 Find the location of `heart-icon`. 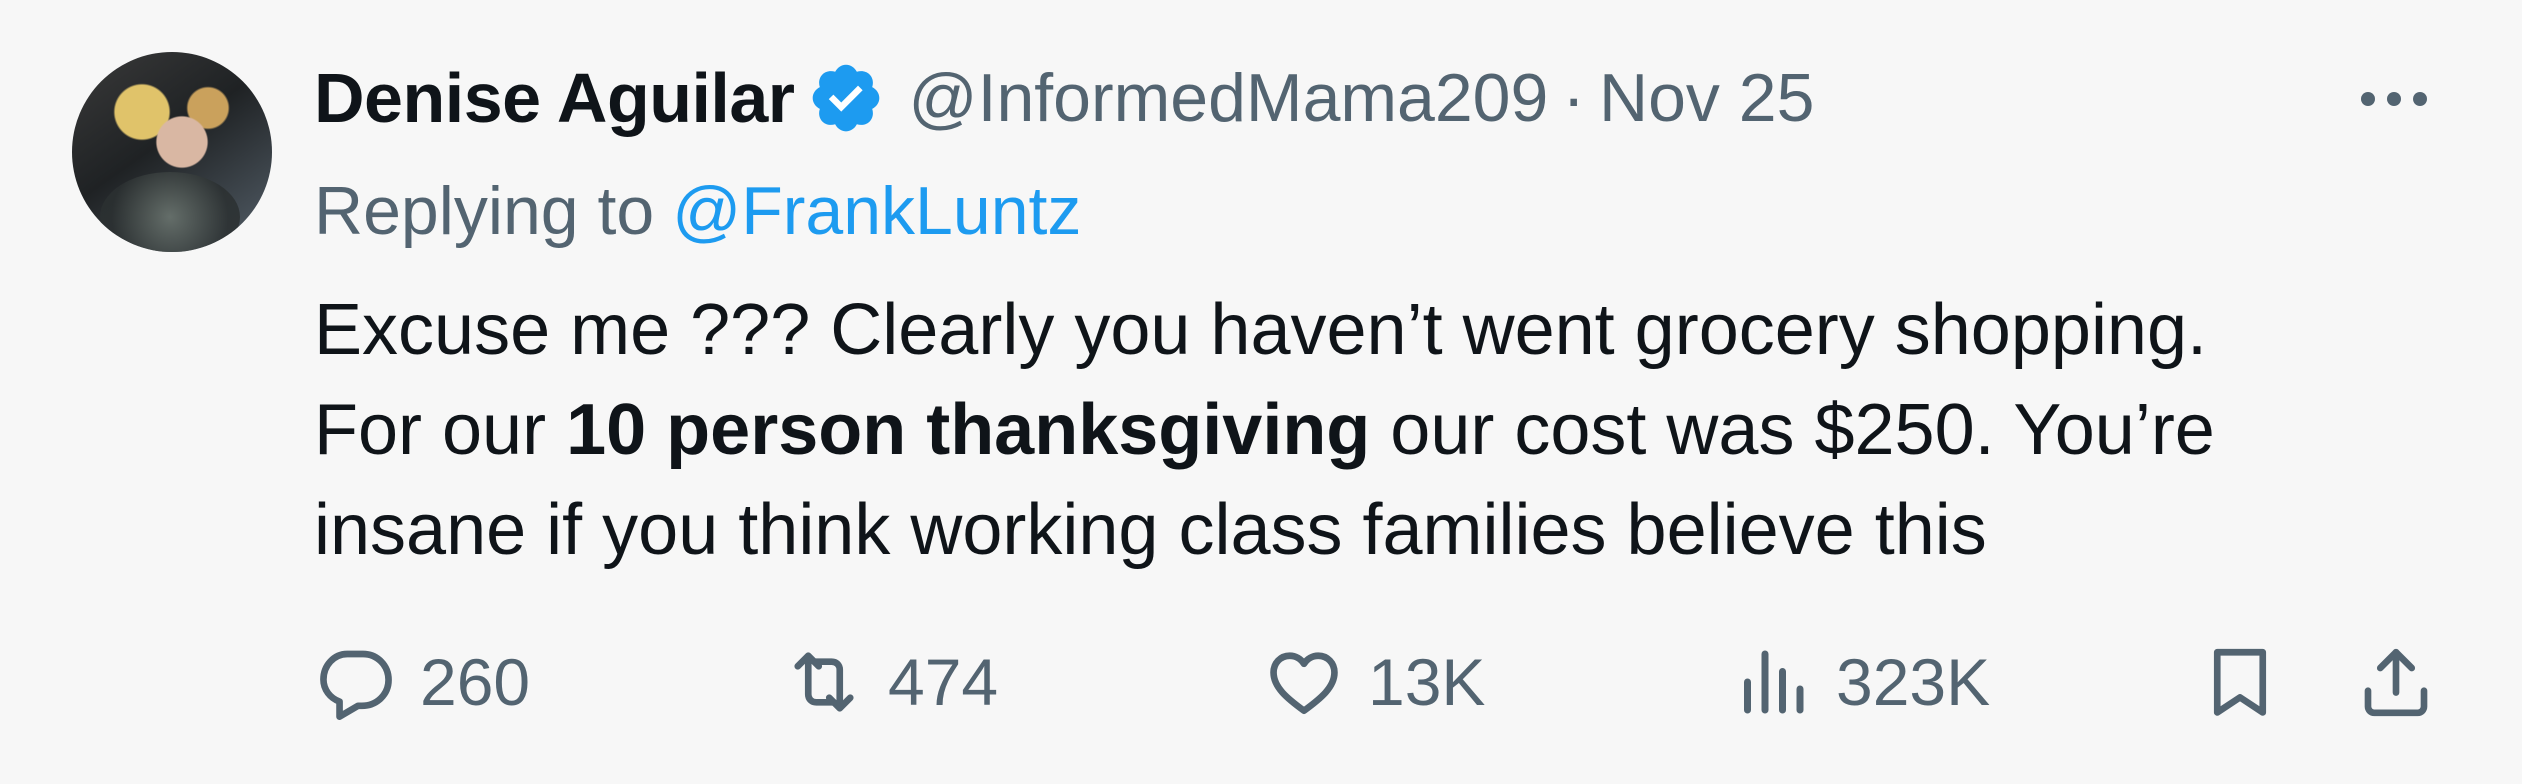

heart-icon is located at coordinates (1304, 683).